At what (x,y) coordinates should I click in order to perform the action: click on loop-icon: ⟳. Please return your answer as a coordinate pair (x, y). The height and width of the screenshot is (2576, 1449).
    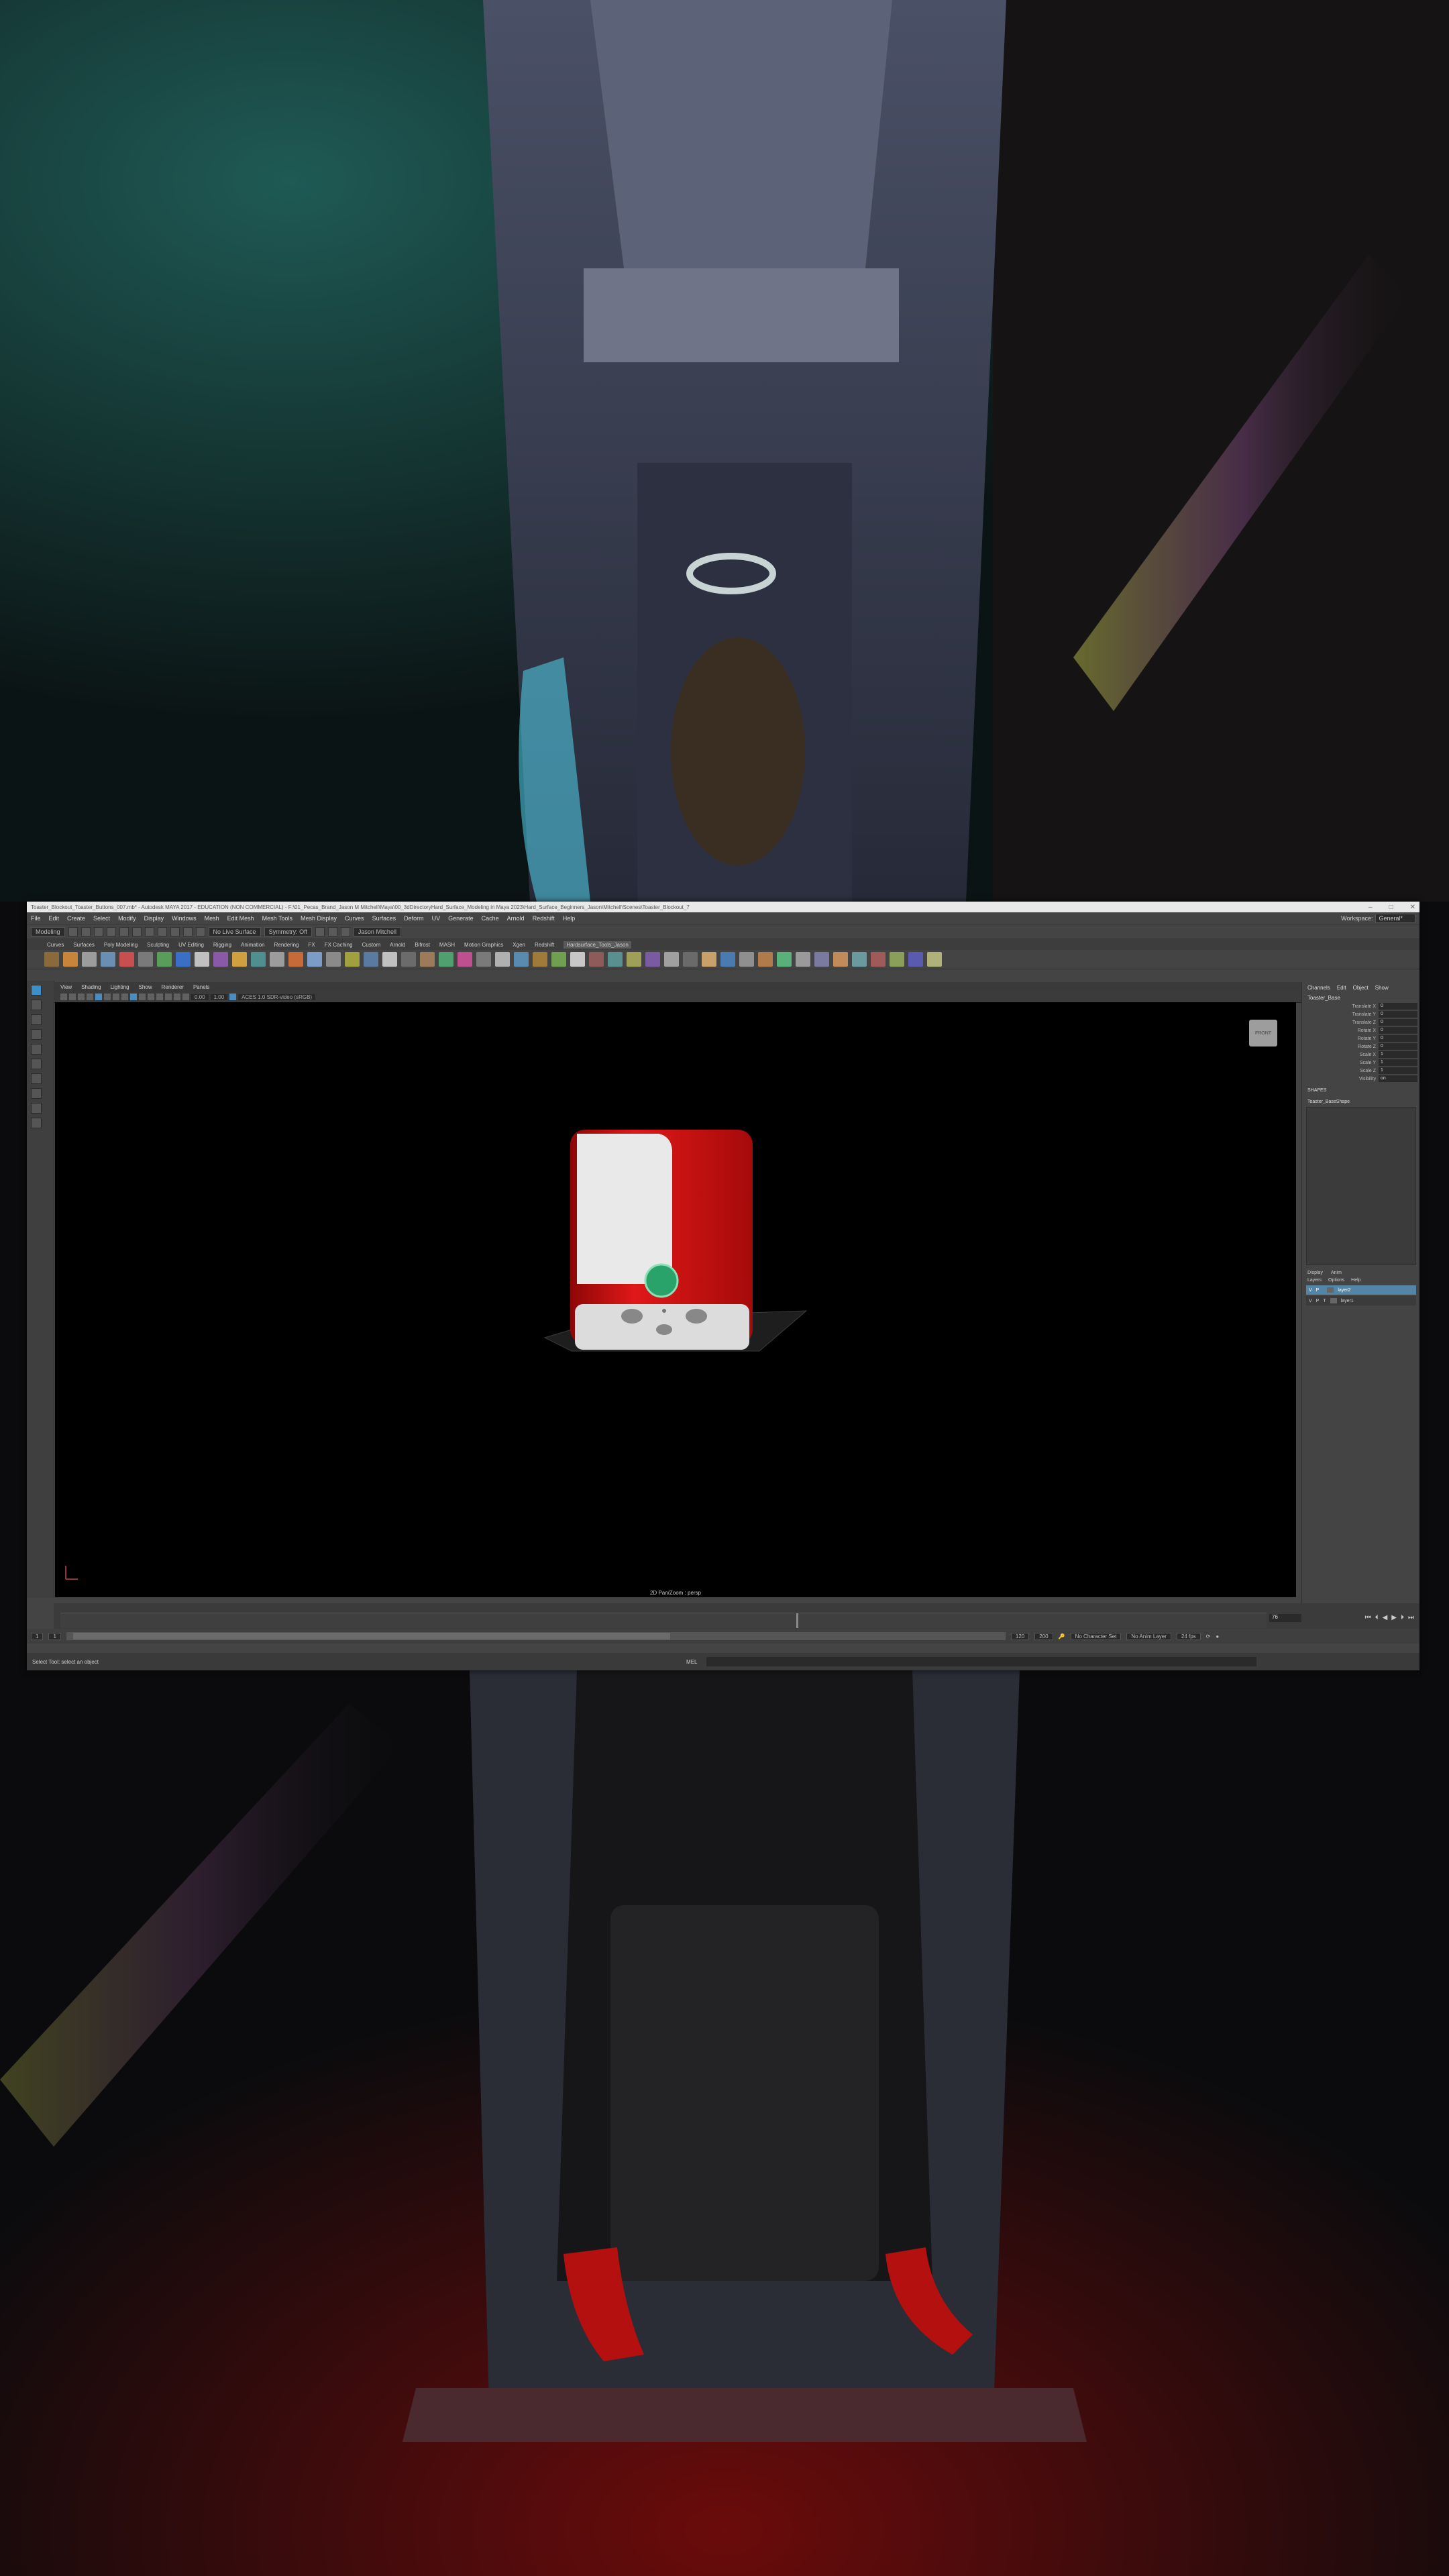
    Looking at the image, I should click on (1208, 1636).